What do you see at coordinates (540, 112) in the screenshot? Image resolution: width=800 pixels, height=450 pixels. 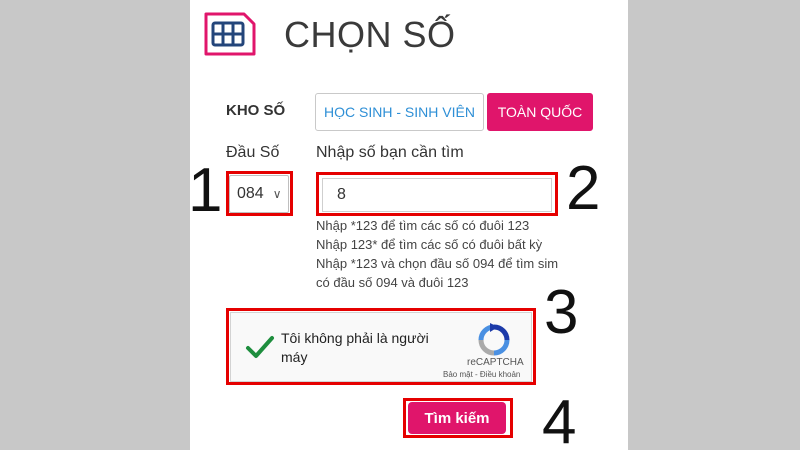 I see `tab-national: TOÀN QUỐC` at bounding box center [540, 112].